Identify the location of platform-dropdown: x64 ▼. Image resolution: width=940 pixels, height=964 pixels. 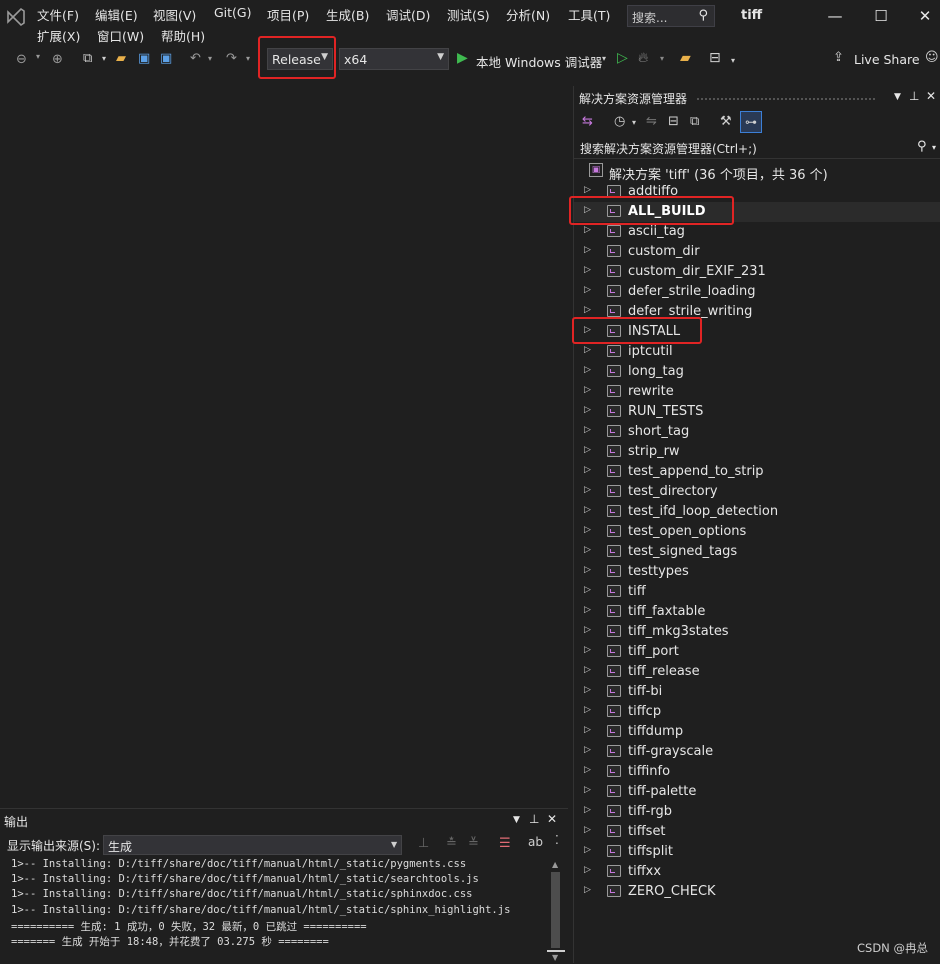
(394, 59).